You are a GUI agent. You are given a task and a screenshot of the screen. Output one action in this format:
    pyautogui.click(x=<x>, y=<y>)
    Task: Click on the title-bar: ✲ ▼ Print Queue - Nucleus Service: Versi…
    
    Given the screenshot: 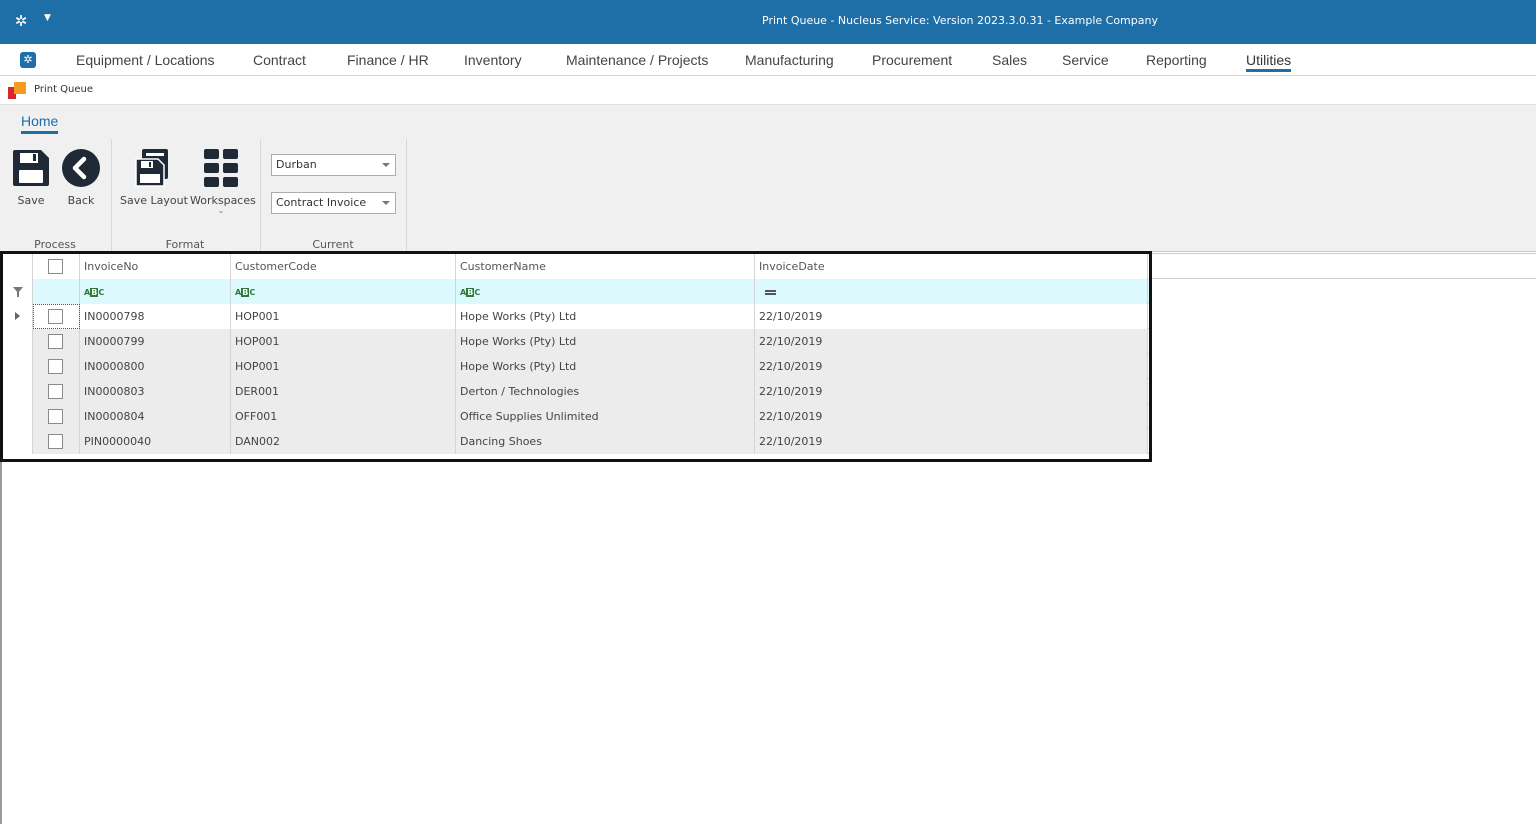 What is the action you would take?
    pyautogui.click(x=768, y=22)
    